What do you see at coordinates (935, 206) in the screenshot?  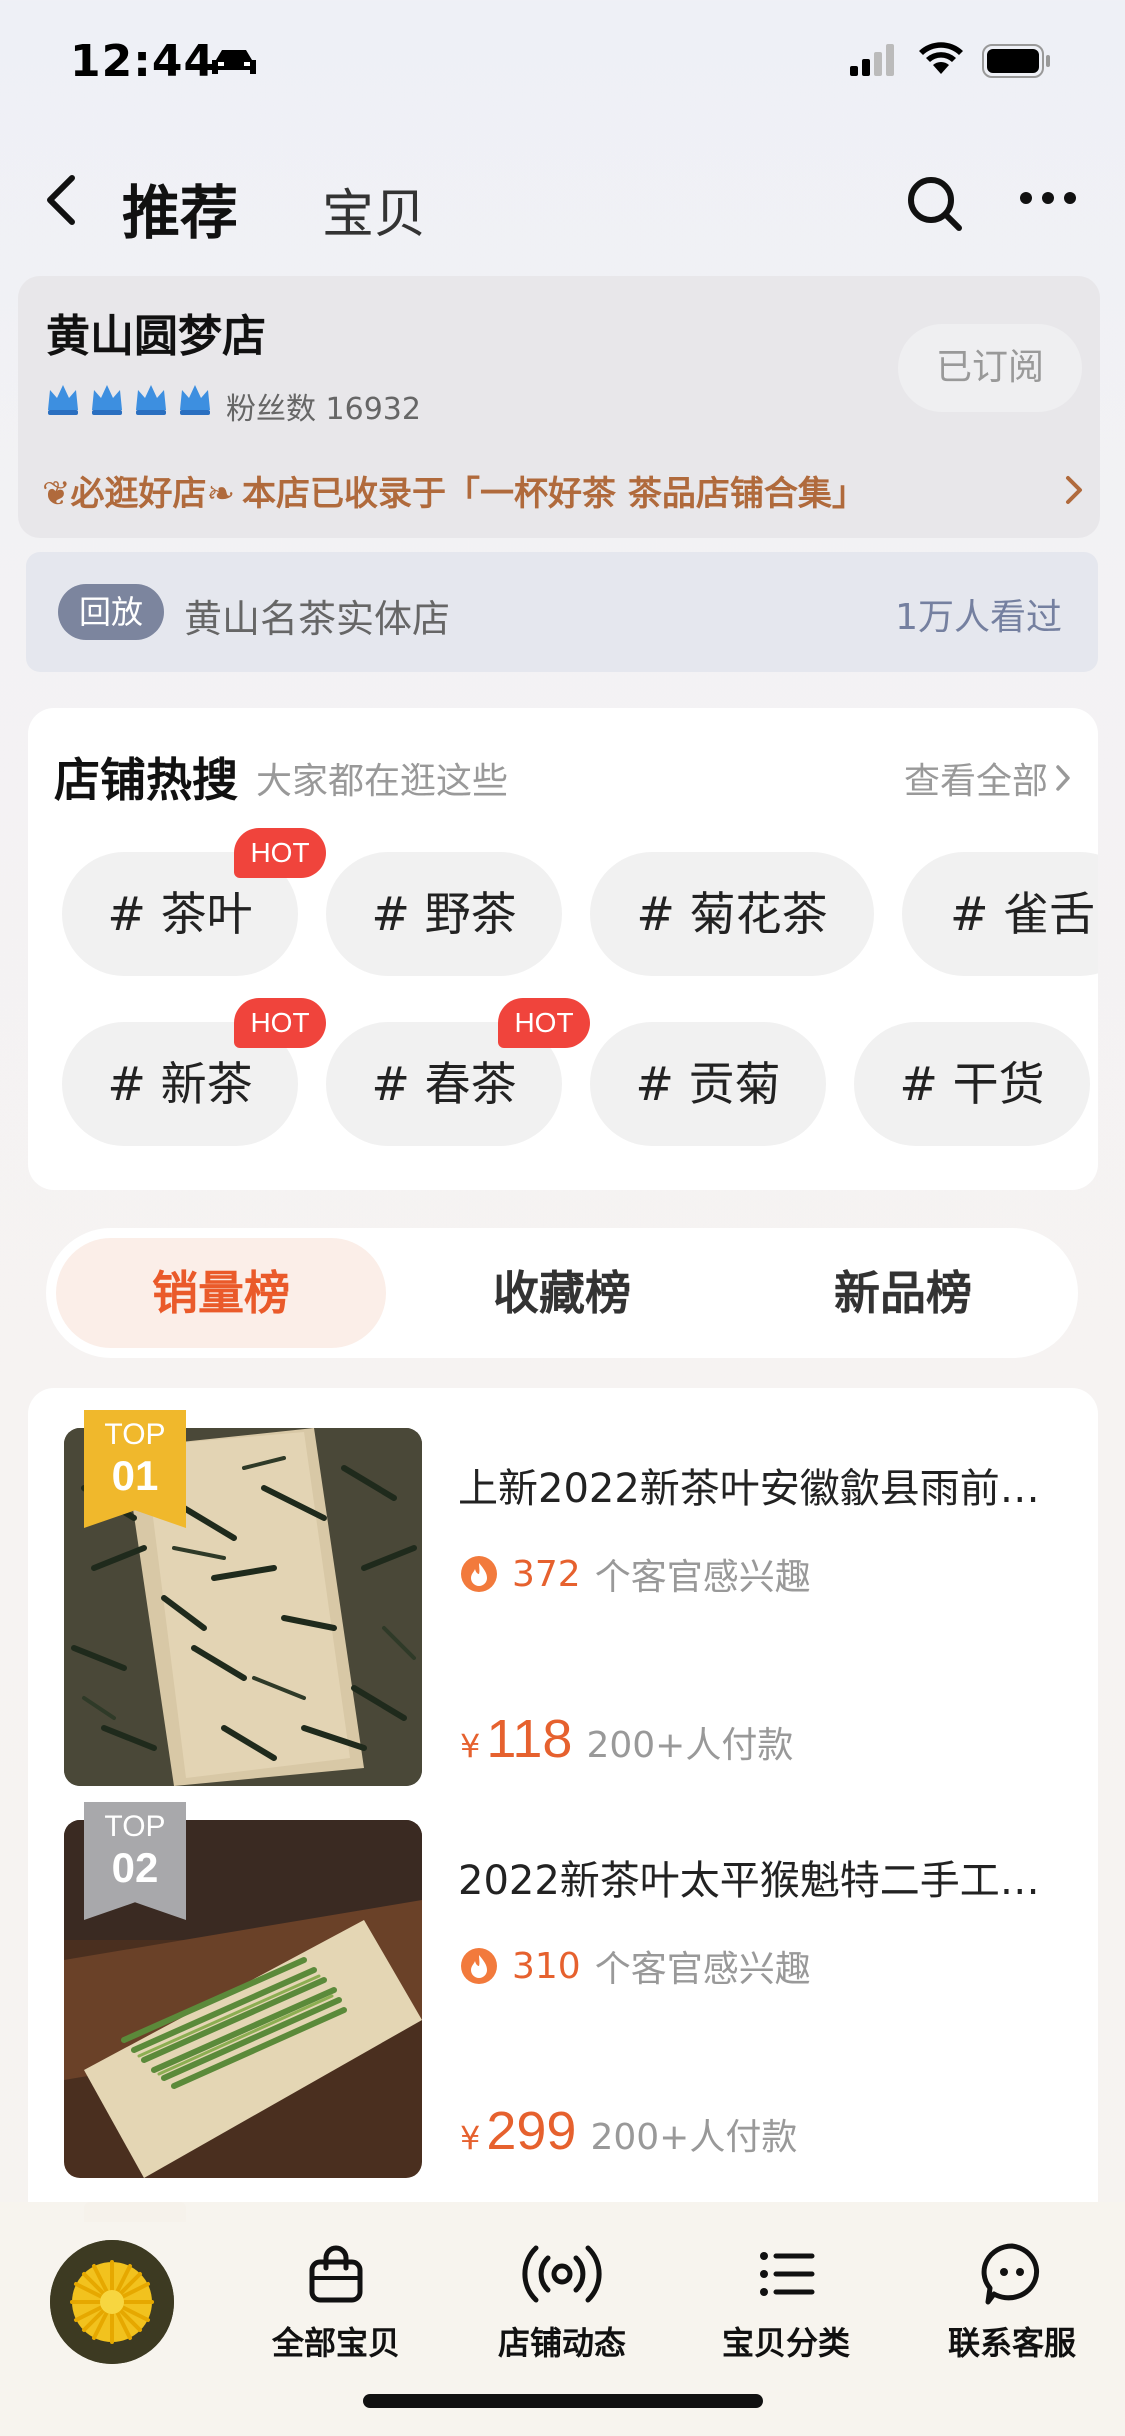 I see `search-icon` at bounding box center [935, 206].